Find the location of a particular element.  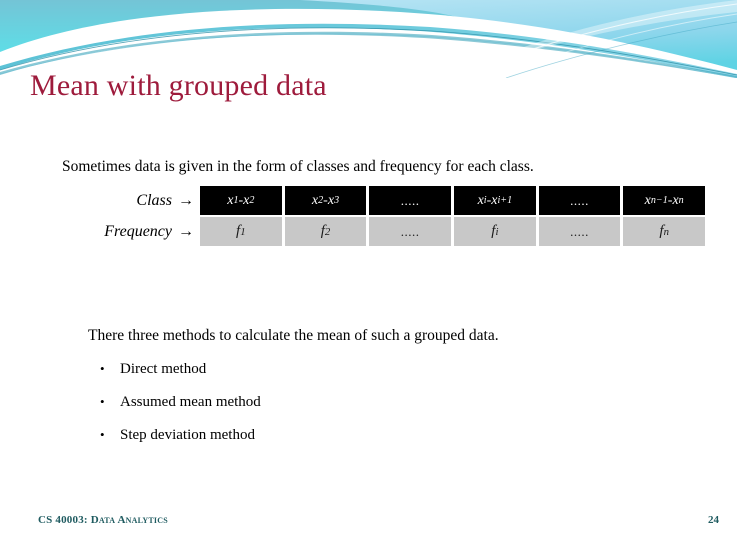

row-label-frequency-text: Frequency is located at coordinates (138, 231).